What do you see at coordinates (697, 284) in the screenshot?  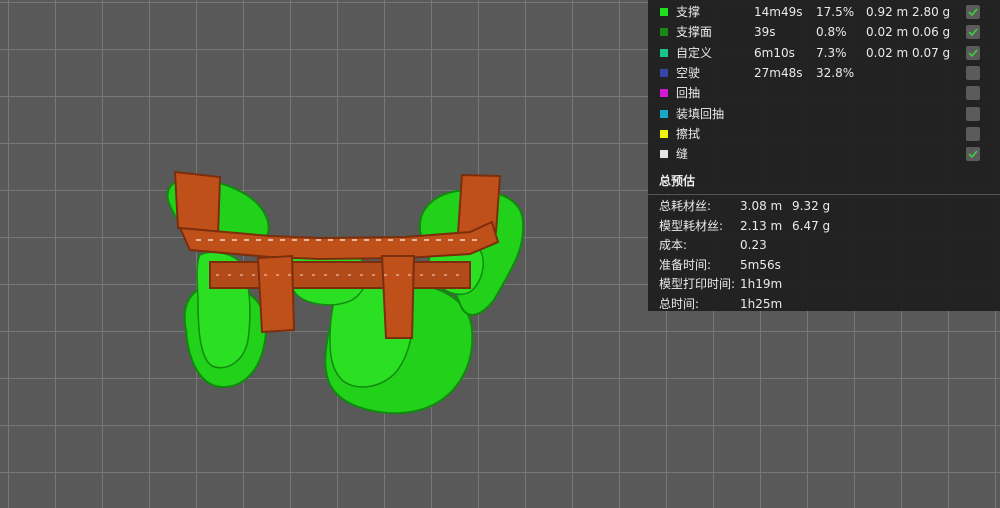 I see `summary-label: 模型打印时间:` at bounding box center [697, 284].